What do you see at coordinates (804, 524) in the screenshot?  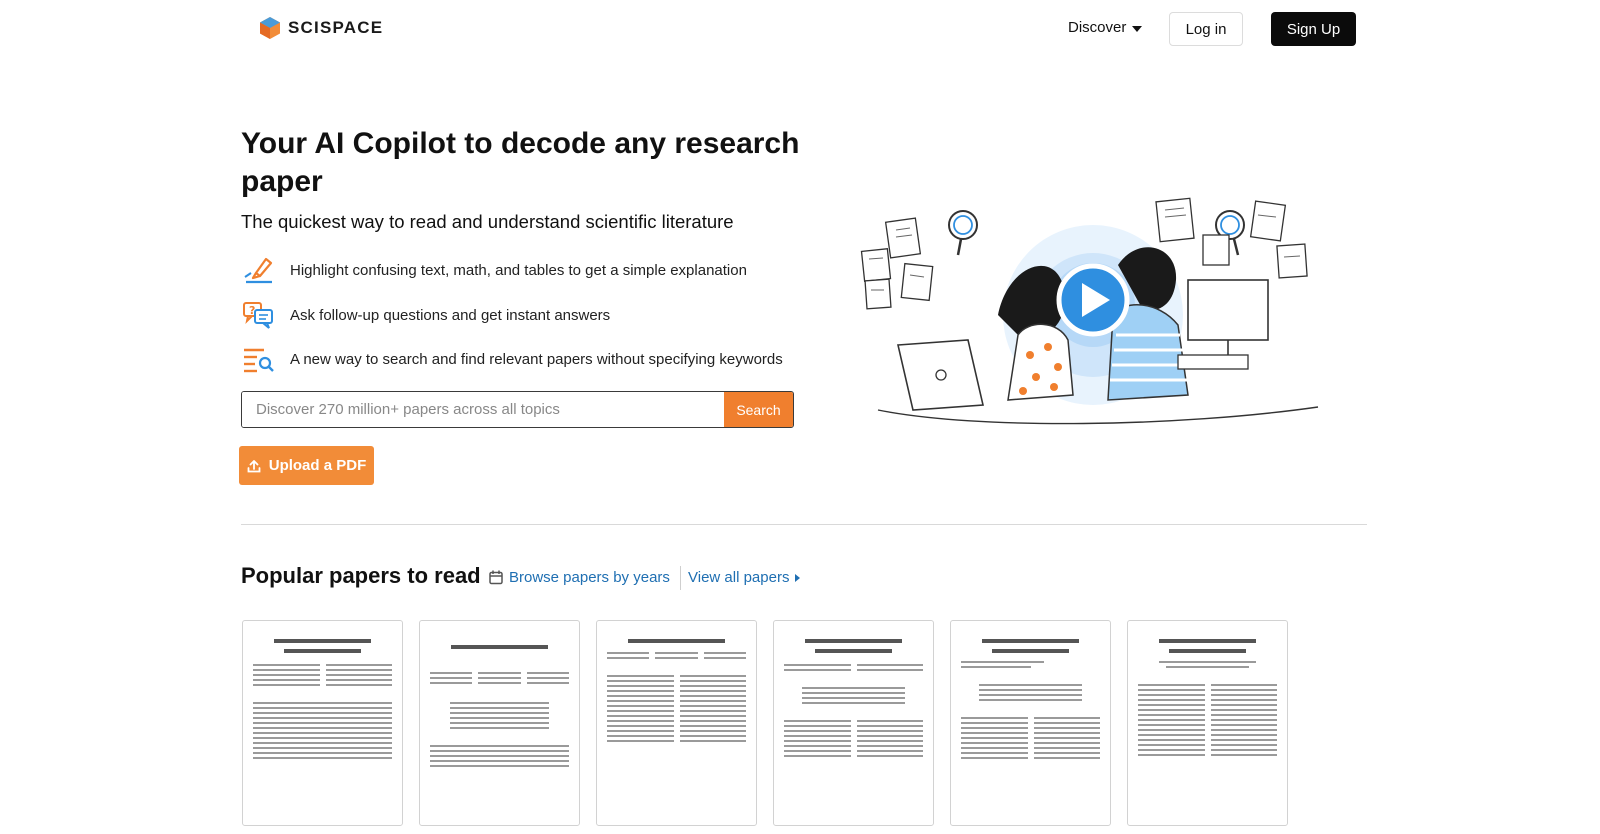 I see `section-divider` at bounding box center [804, 524].